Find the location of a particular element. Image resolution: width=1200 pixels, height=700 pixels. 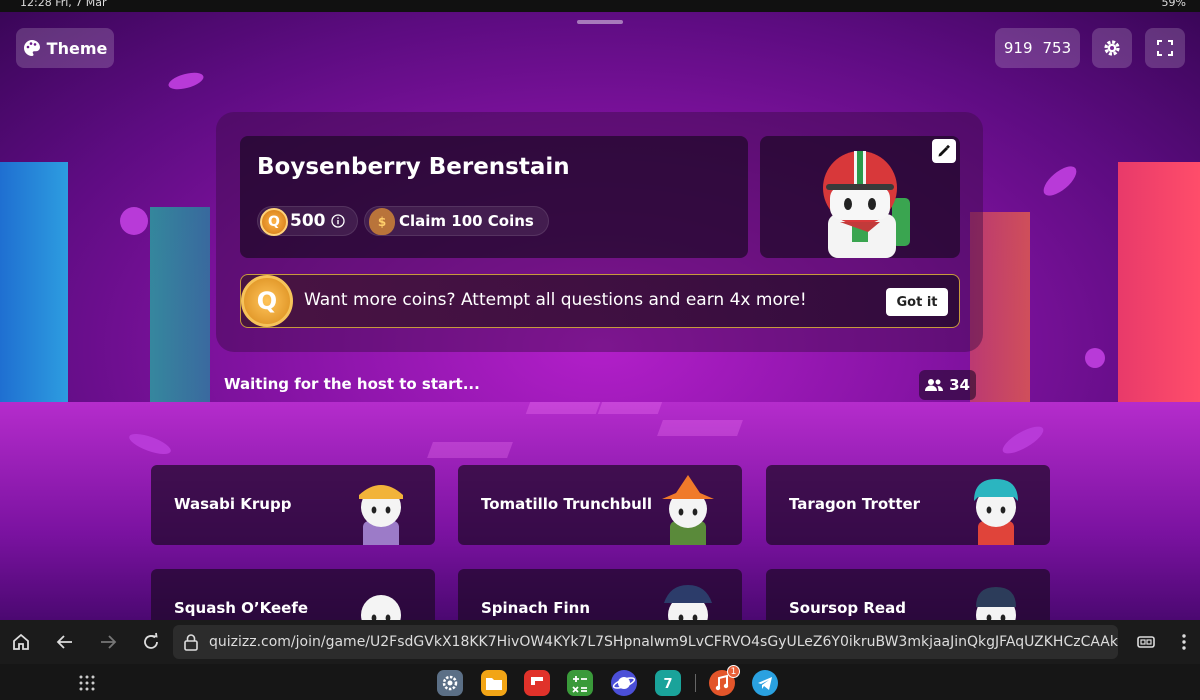

system-status-bar: 12:28 Fri, 7 Mar 59% is located at coordinates (600, 6).